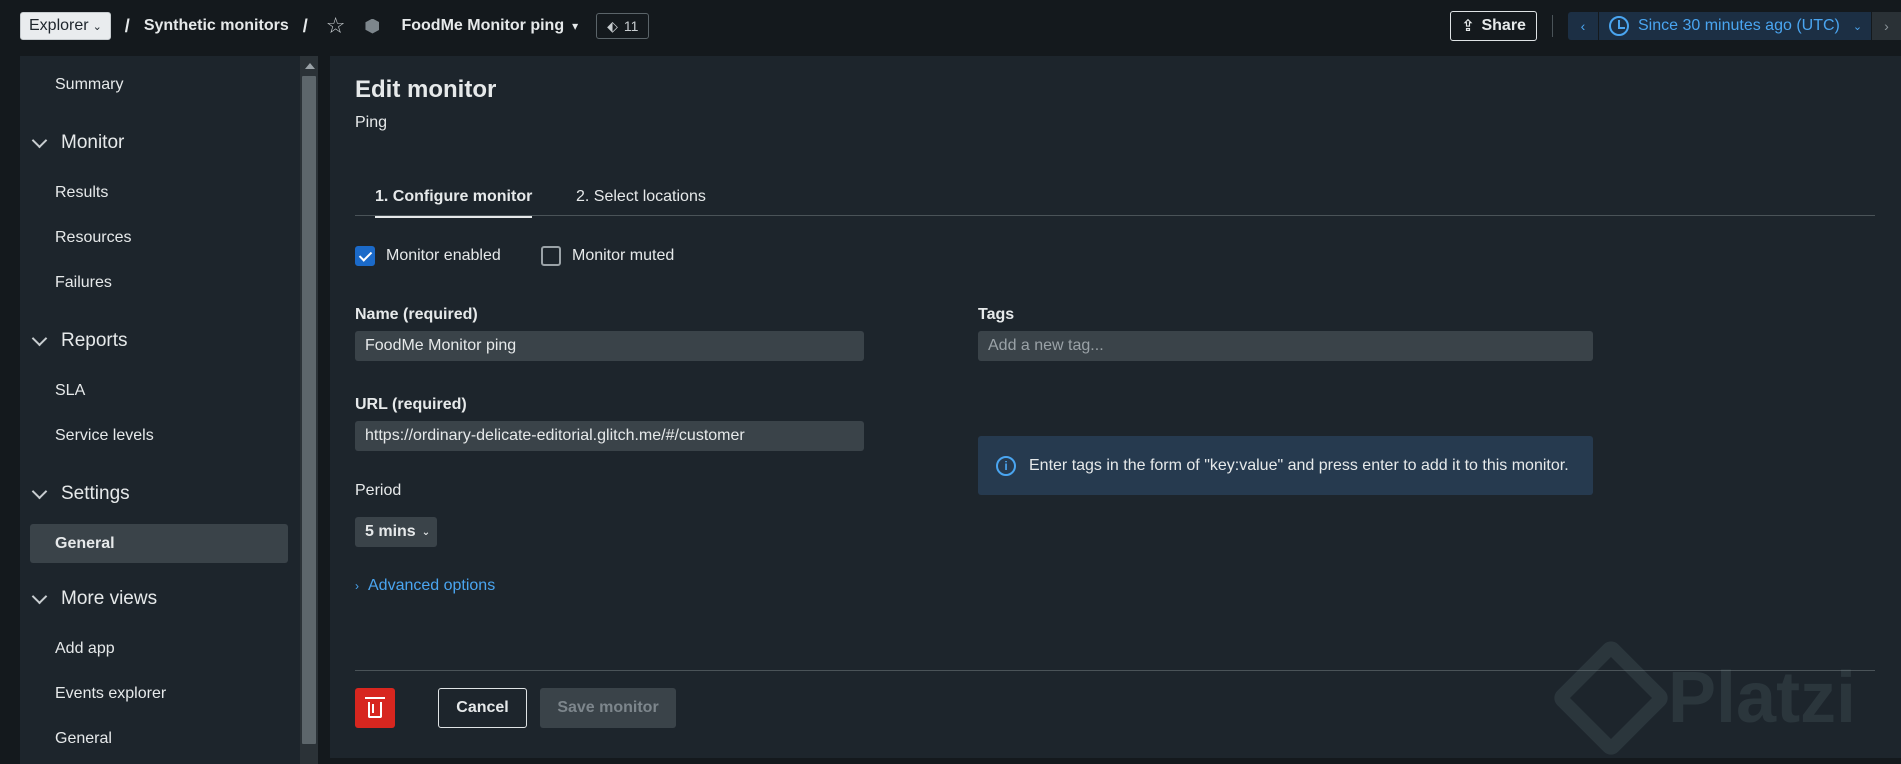 This screenshot has width=1901, height=764. I want to click on sidebar-item-events-explorer: Events explorer, so click(110, 694).